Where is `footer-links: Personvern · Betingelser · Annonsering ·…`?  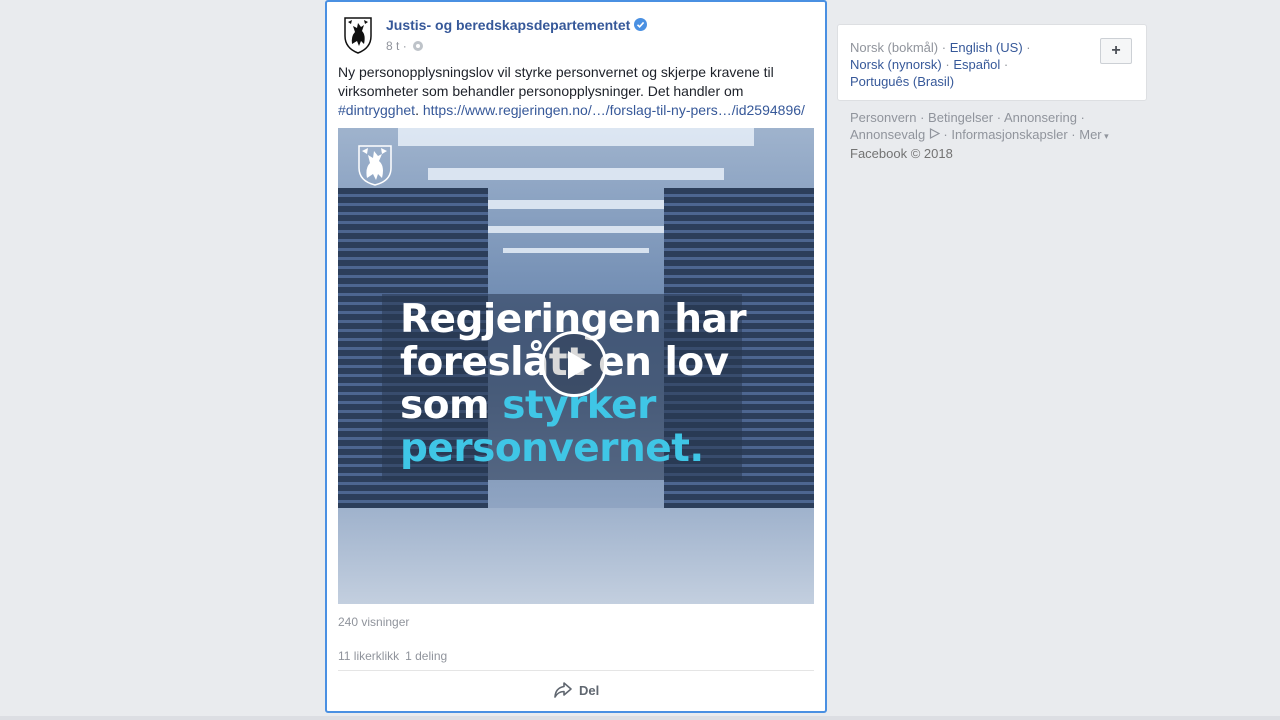
footer-links: Personvern · Betingelser · Annonsering ·… is located at coordinates (979, 135).